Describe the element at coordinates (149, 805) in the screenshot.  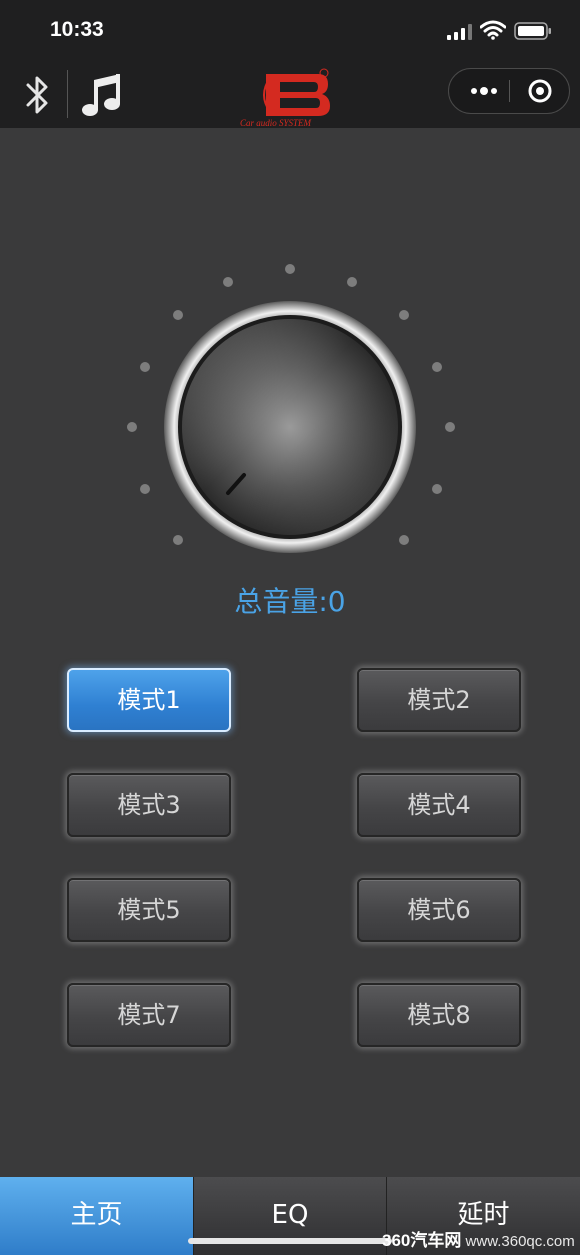
I see `mode-3-button: 模式3` at that location.